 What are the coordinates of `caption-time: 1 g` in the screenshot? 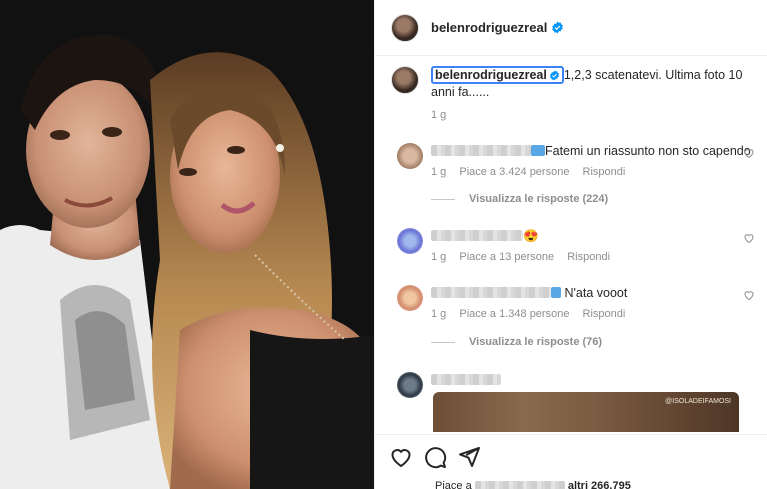 It's located at (439, 115).